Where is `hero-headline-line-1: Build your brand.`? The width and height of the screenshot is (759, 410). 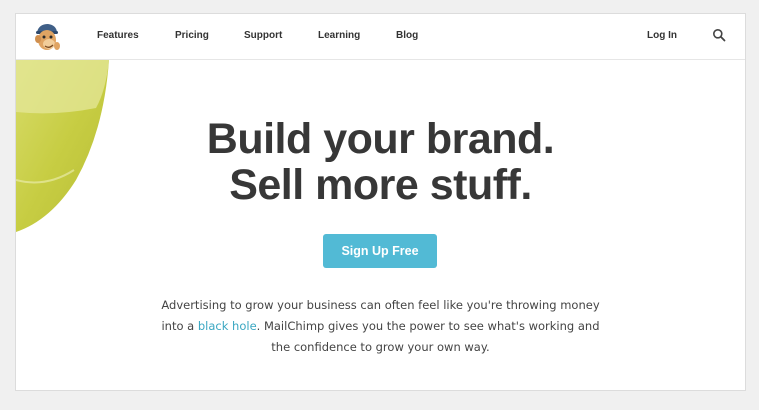
hero-headline-line-1: Build your brand. is located at coordinates (380, 139).